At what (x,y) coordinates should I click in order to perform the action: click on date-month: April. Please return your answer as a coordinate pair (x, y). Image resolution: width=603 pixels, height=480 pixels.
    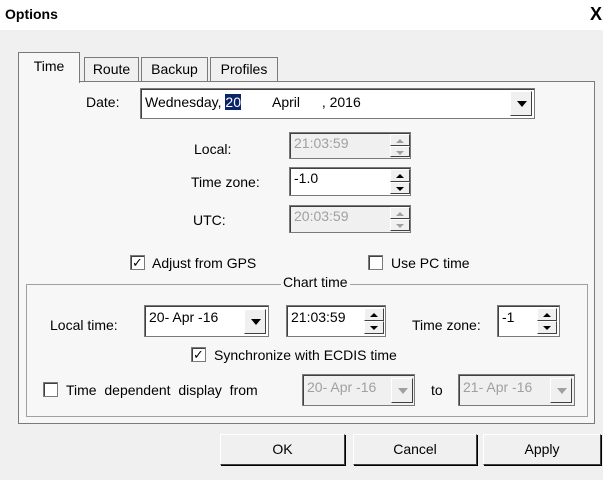
    Looking at the image, I should click on (286, 102).